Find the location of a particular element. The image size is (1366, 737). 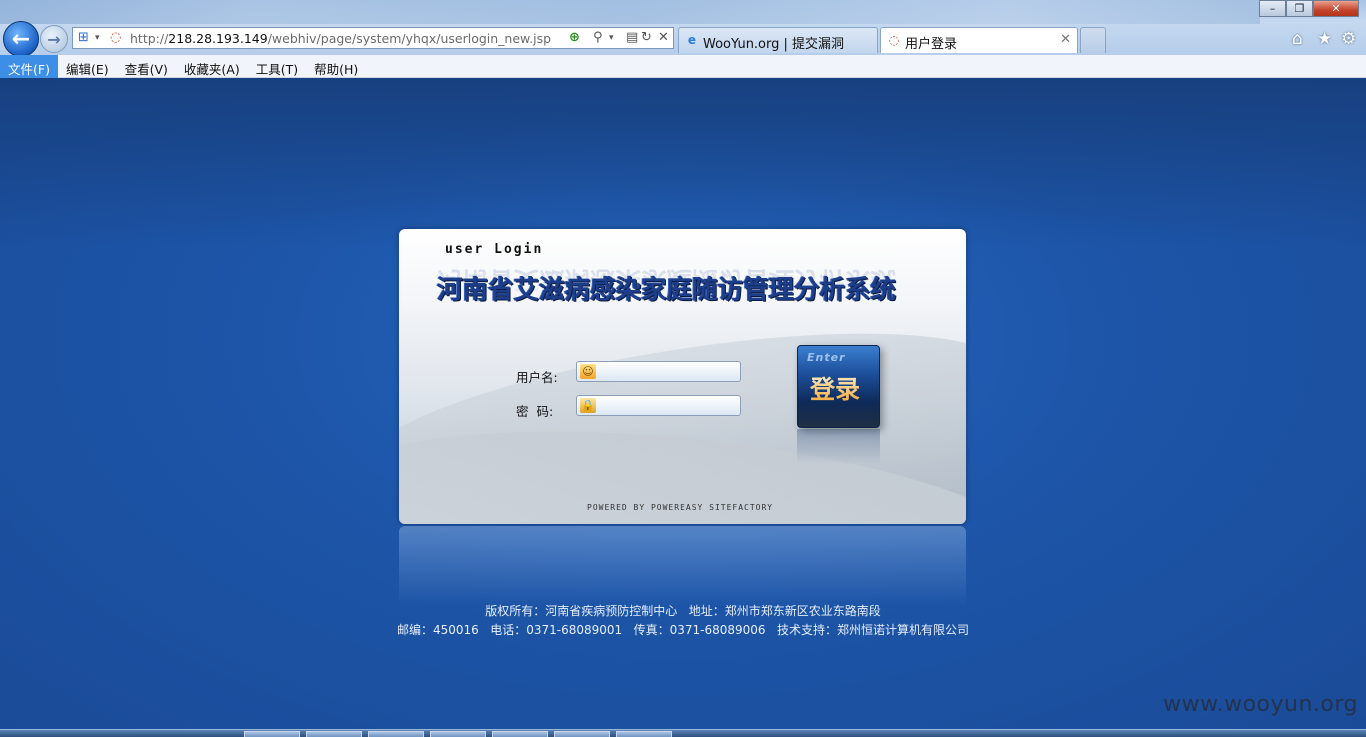

user-icon: ☺ is located at coordinates (588, 371).